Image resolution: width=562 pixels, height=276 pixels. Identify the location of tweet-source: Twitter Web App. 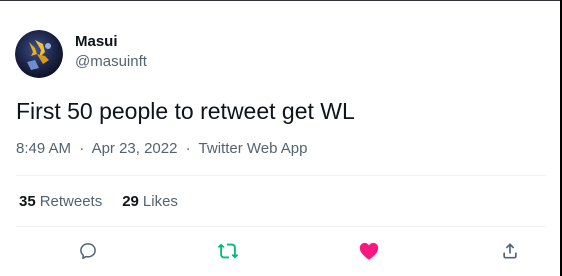
(253, 148).